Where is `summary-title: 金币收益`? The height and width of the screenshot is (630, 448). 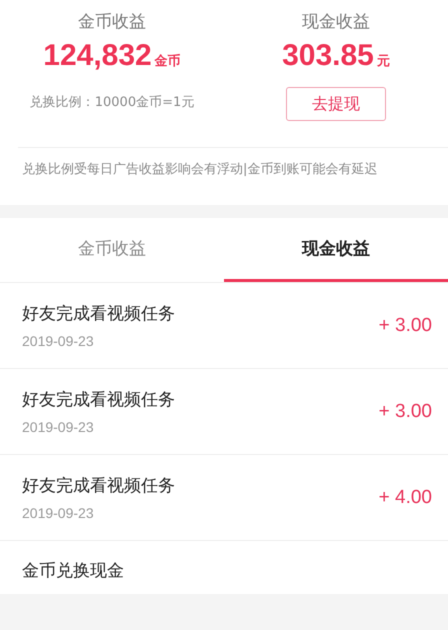
summary-title: 金币收益 is located at coordinates (112, 22).